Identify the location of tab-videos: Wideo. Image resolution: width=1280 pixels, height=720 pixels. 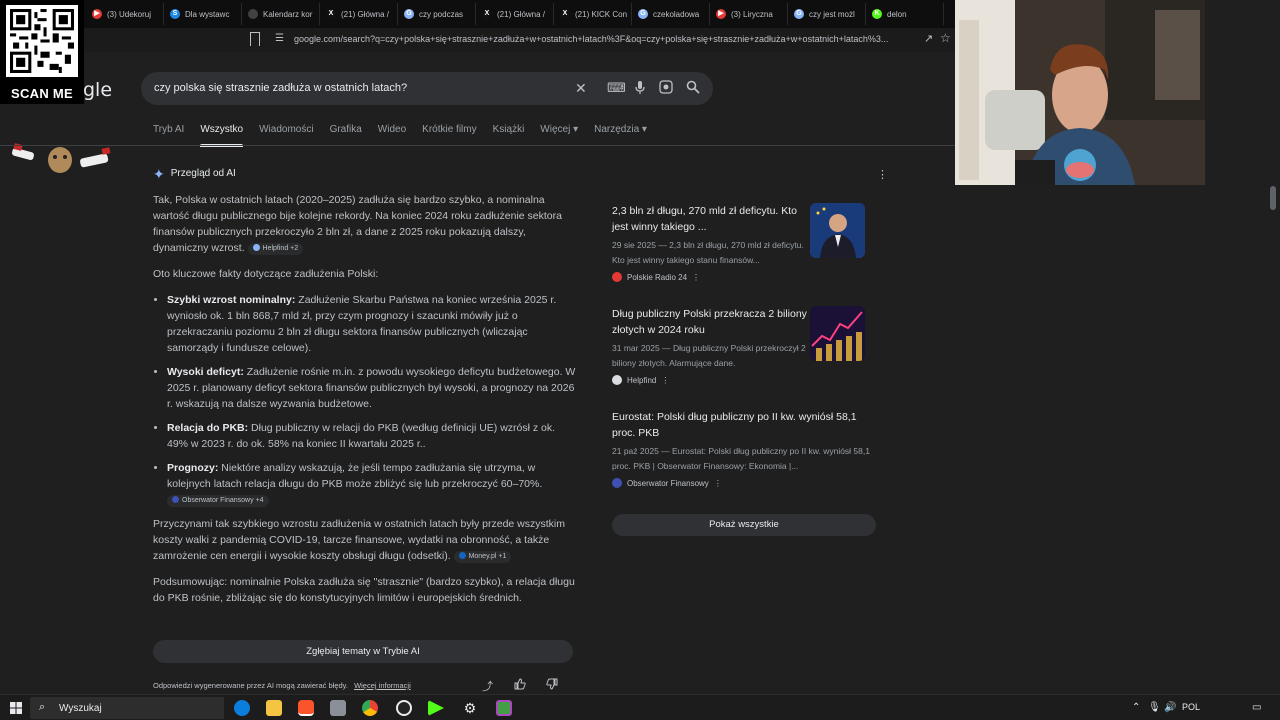
(392, 135).